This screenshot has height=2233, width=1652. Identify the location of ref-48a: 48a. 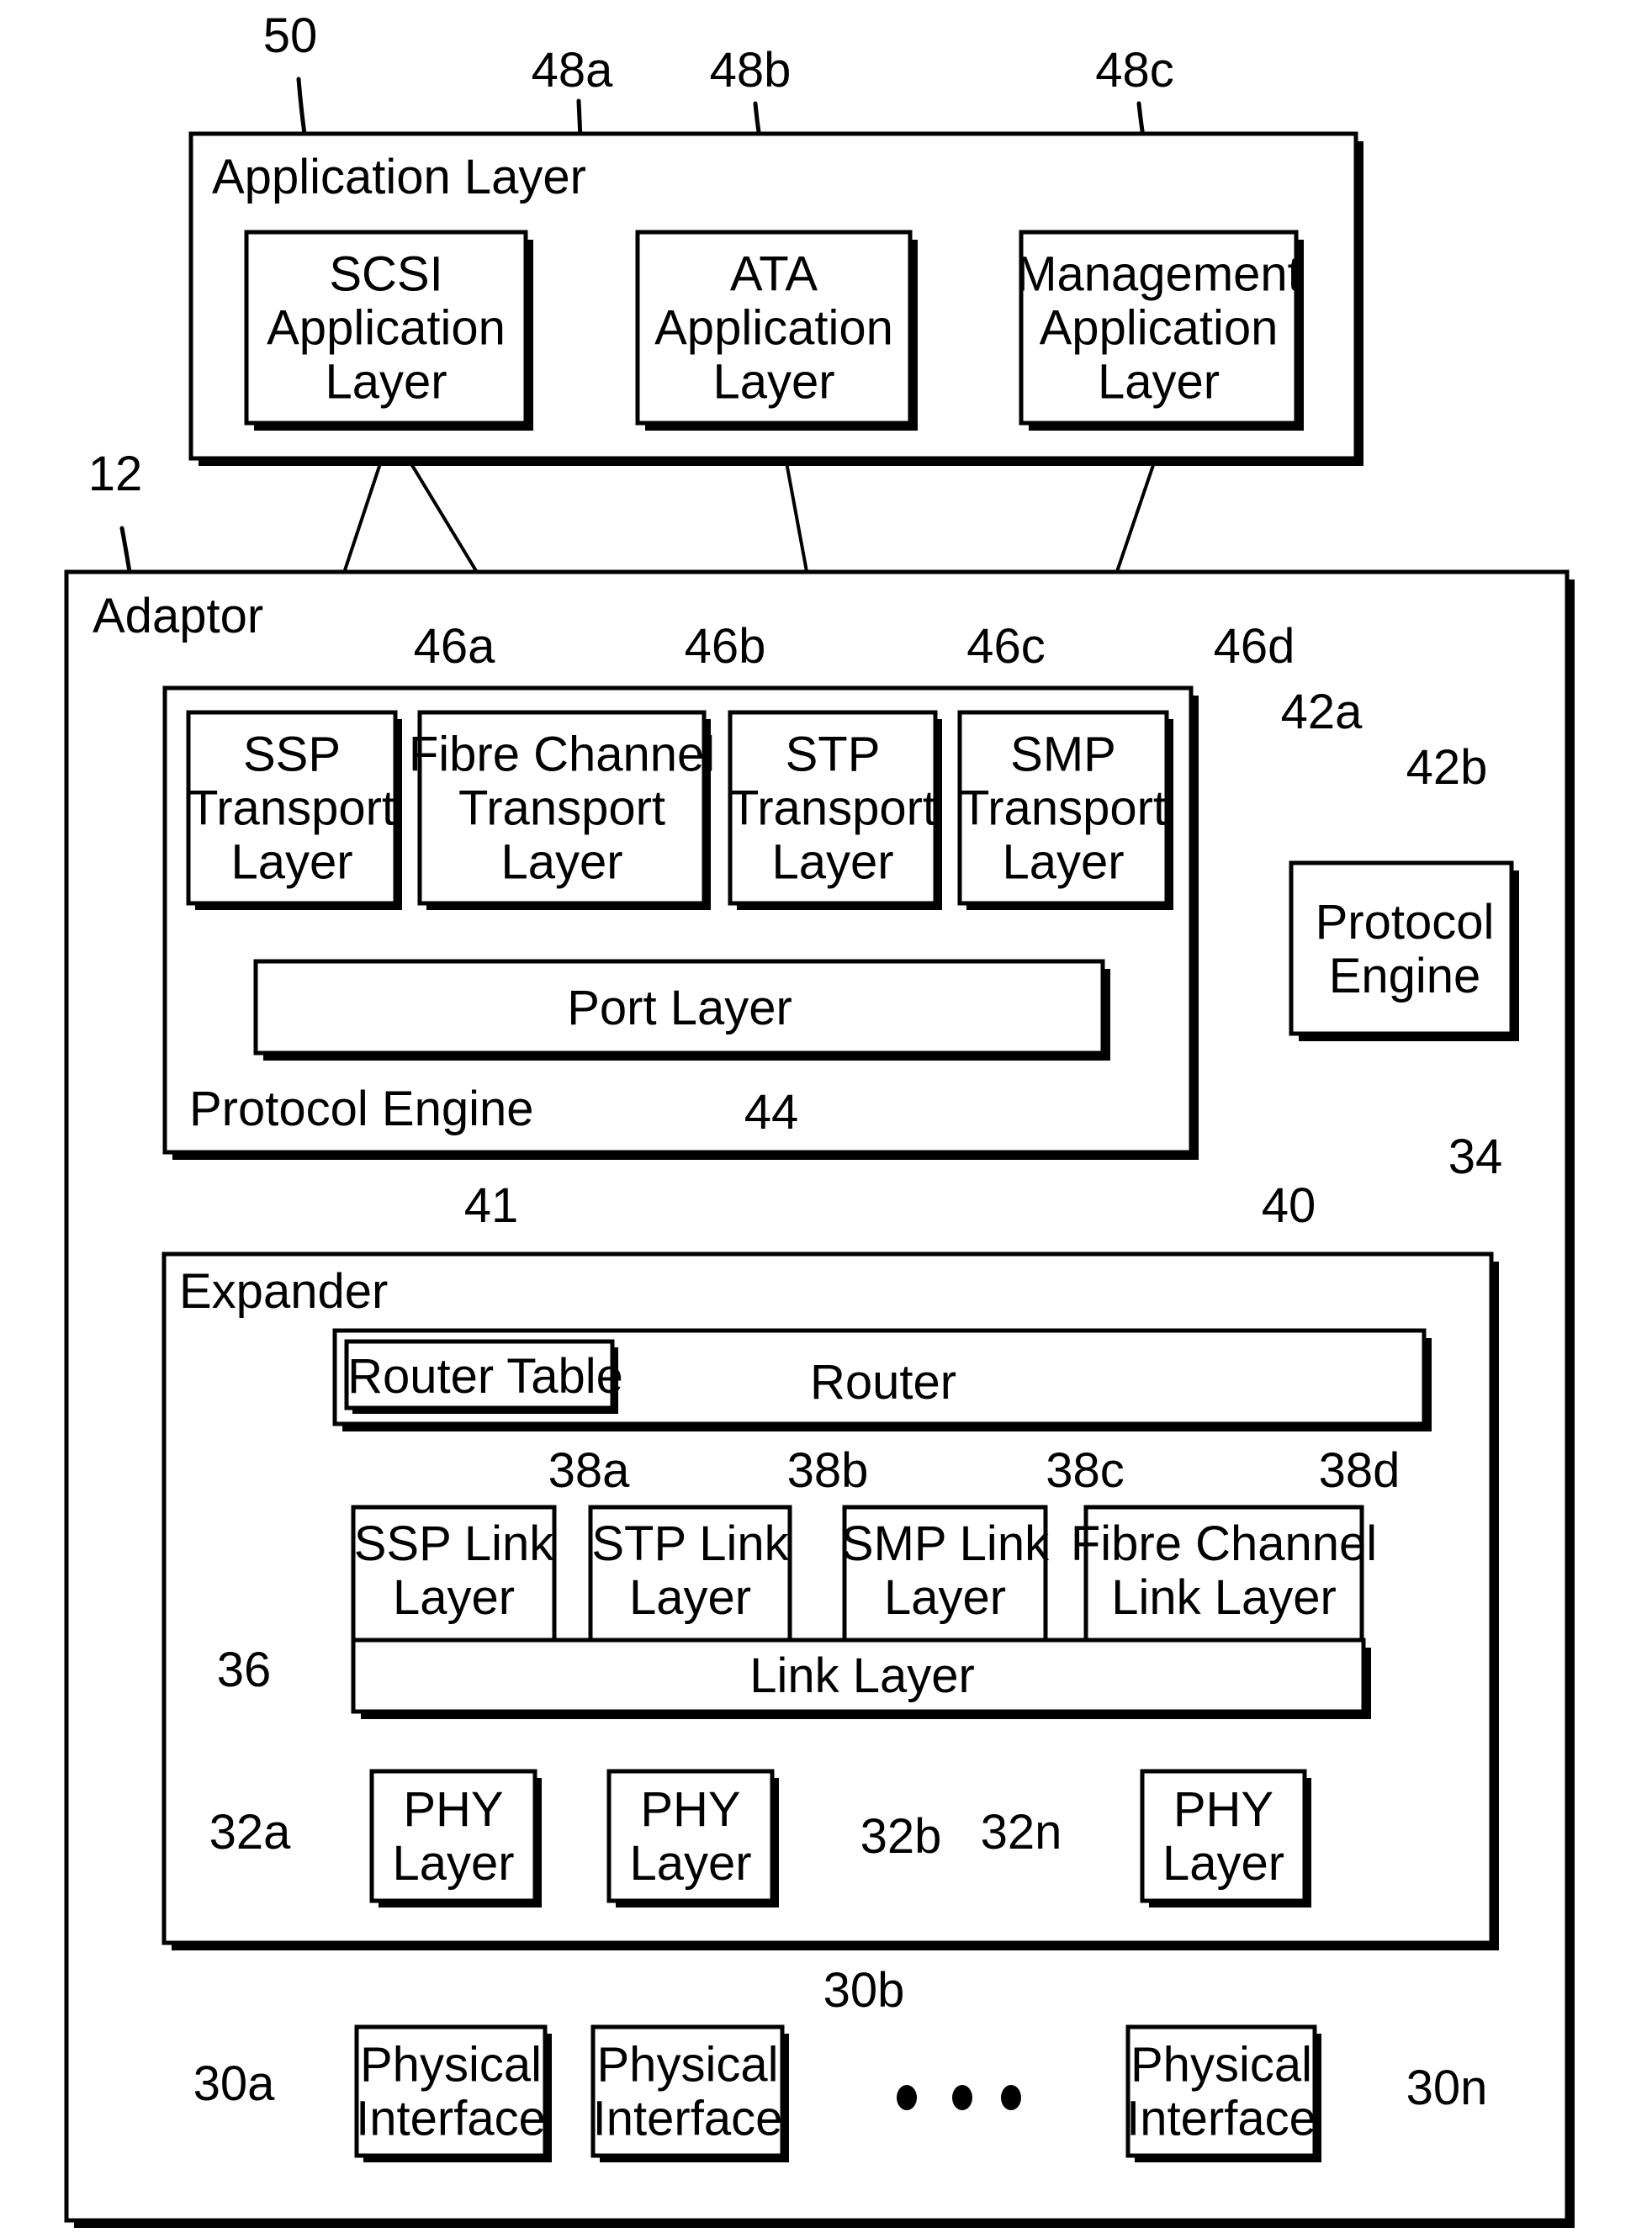
(573, 70).